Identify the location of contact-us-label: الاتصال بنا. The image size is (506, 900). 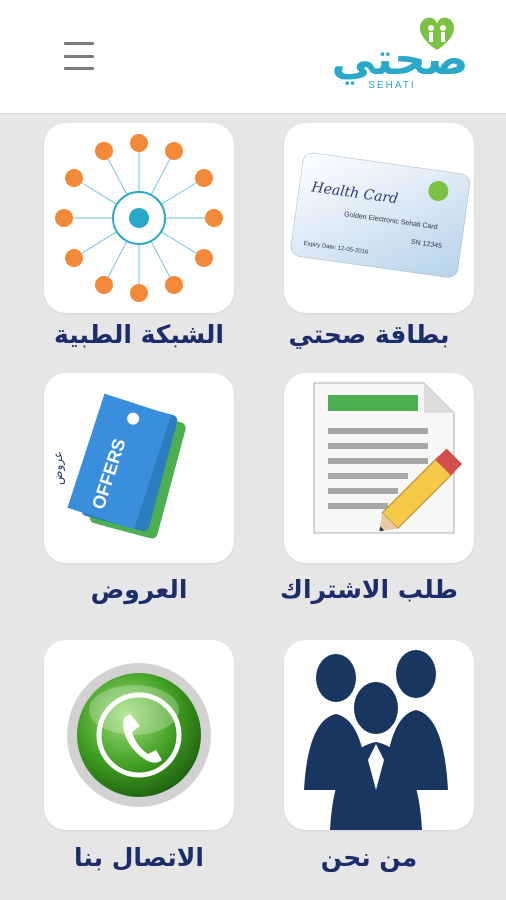
(139, 857).